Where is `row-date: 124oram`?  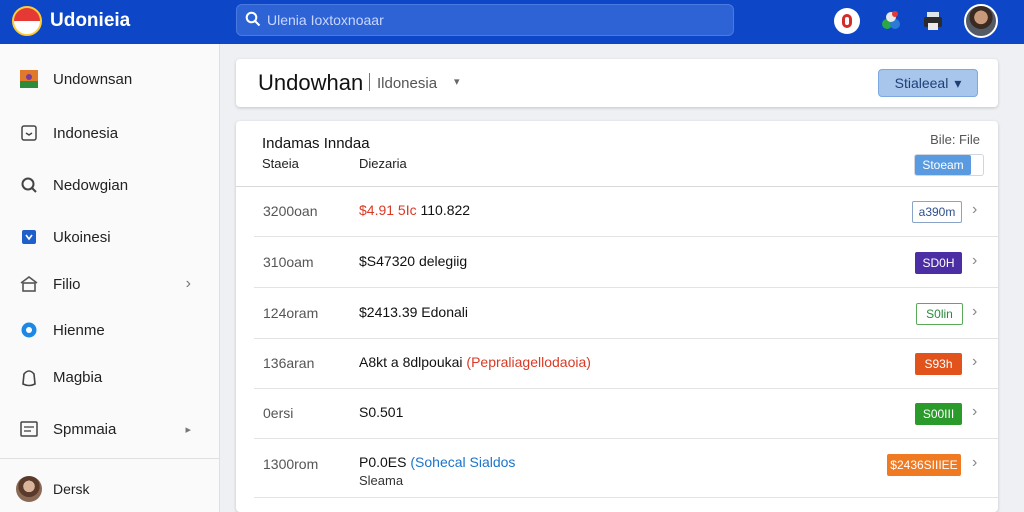 row-date: 124oram is located at coordinates (291, 313).